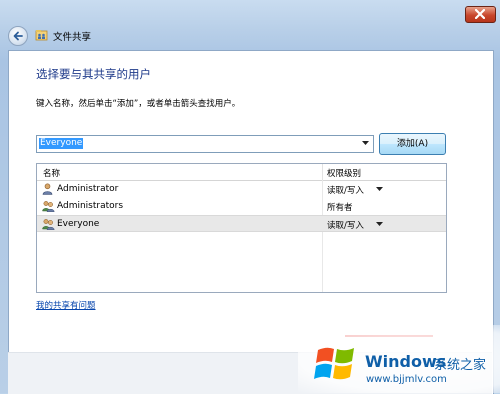  What do you see at coordinates (61, 143) in the screenshot?
I see `combo-value: Everyone` at bounding box center [61, 143].